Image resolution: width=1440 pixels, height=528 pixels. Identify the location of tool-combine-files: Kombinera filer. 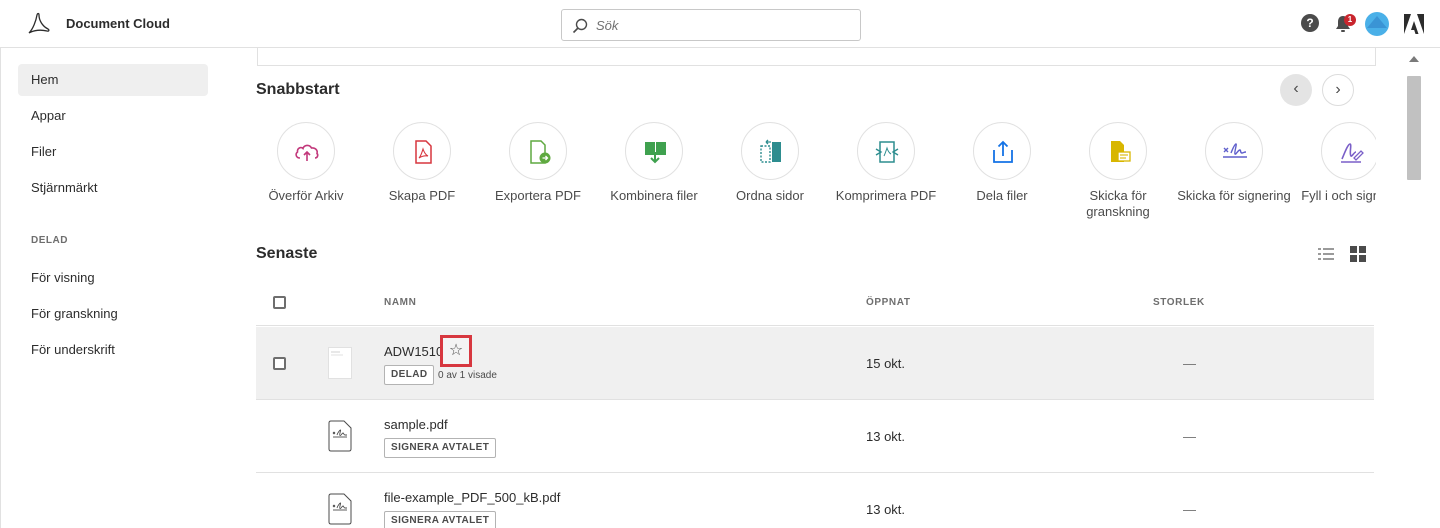
(654, 163).